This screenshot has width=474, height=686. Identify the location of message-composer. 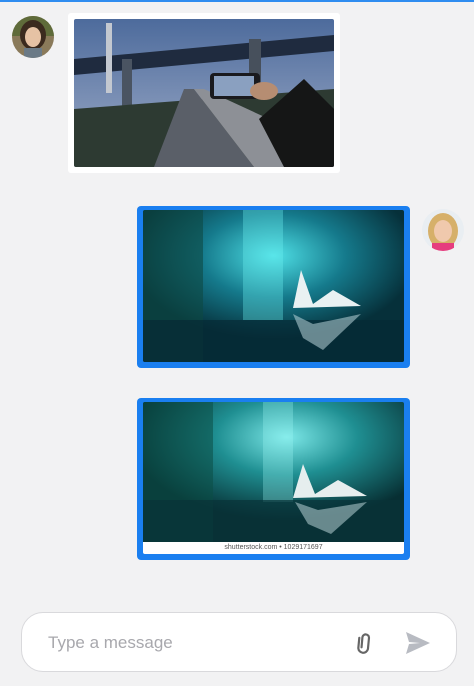
(239, 642).